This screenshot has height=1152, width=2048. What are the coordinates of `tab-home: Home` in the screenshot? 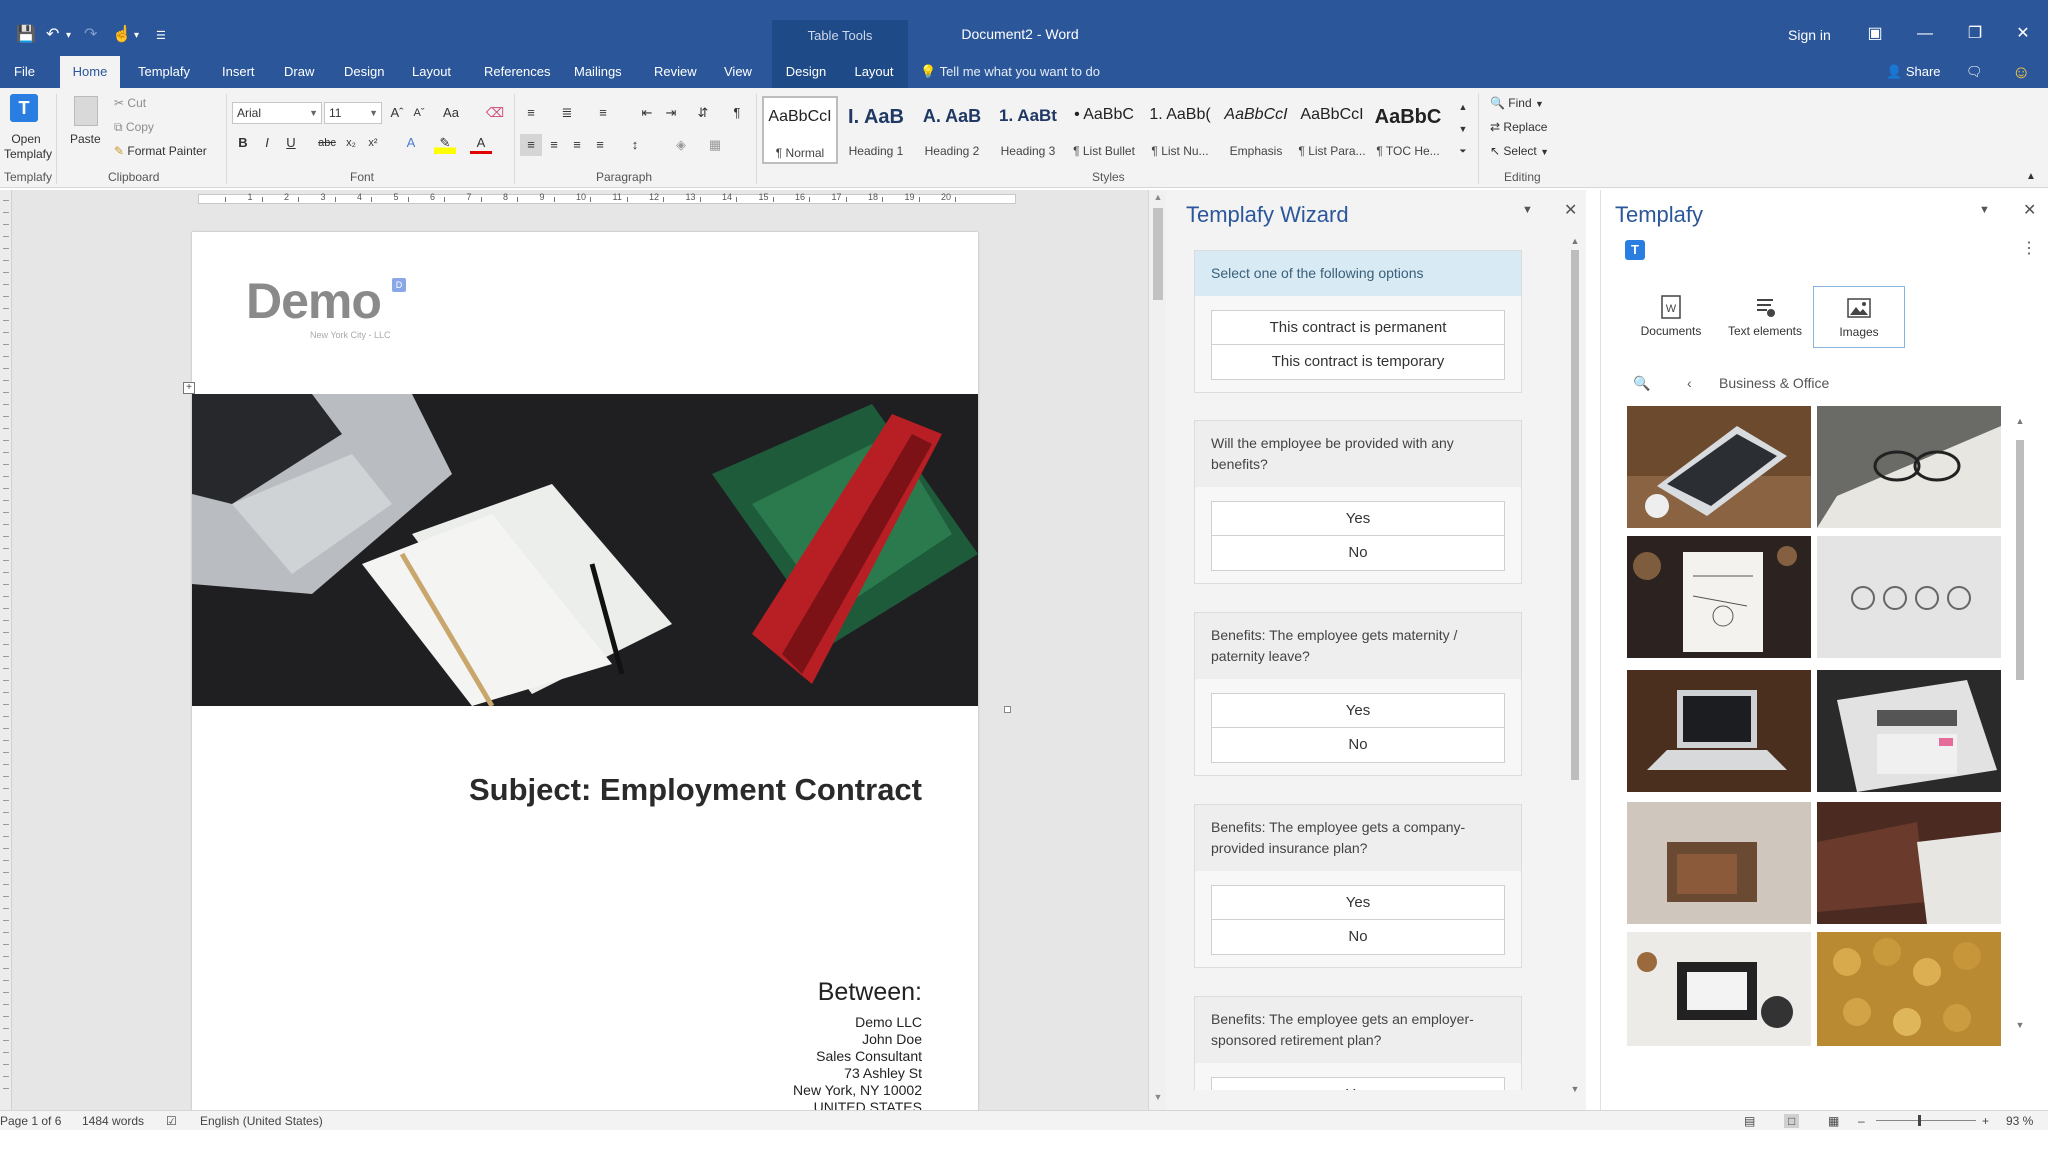 It's located at (90, 72).